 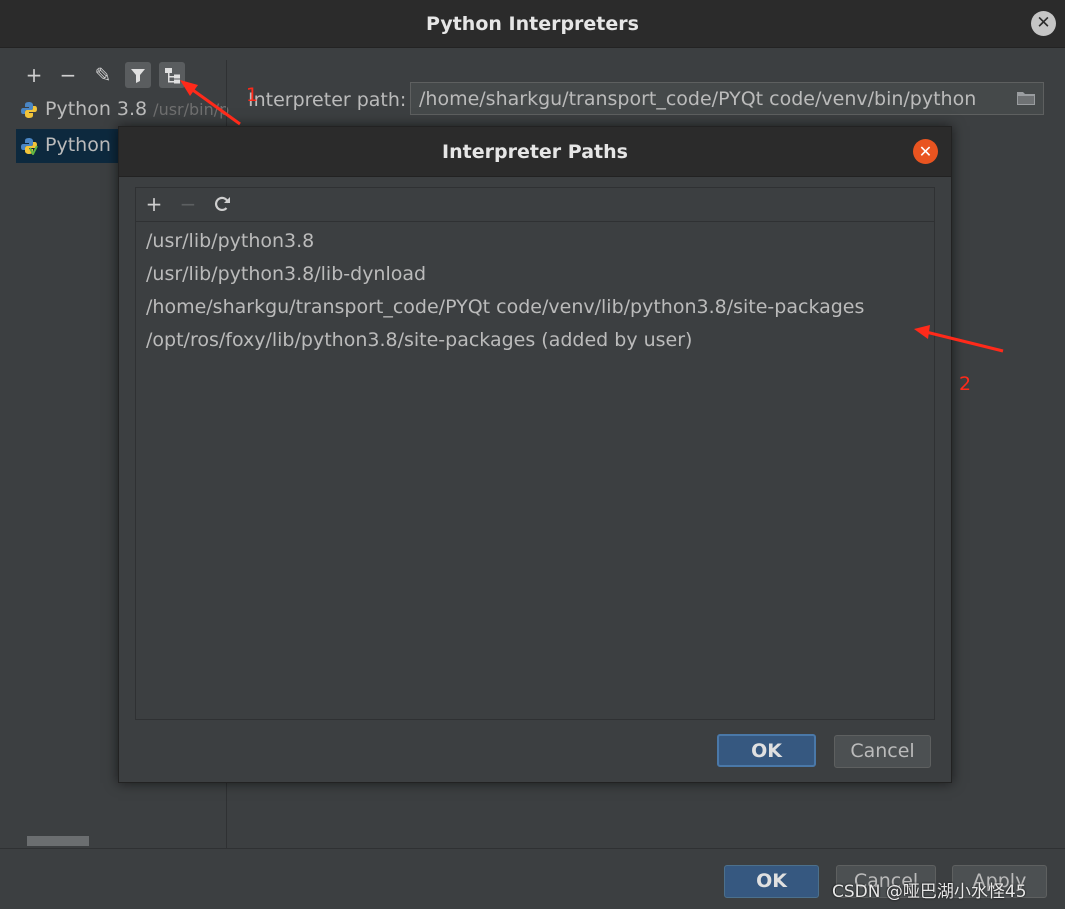 What do you see at coordinates (929, 892) in the screenshot?
I see `watermark: CSDN @哑巴湖小水怪45` at bounding box center [929, 892].